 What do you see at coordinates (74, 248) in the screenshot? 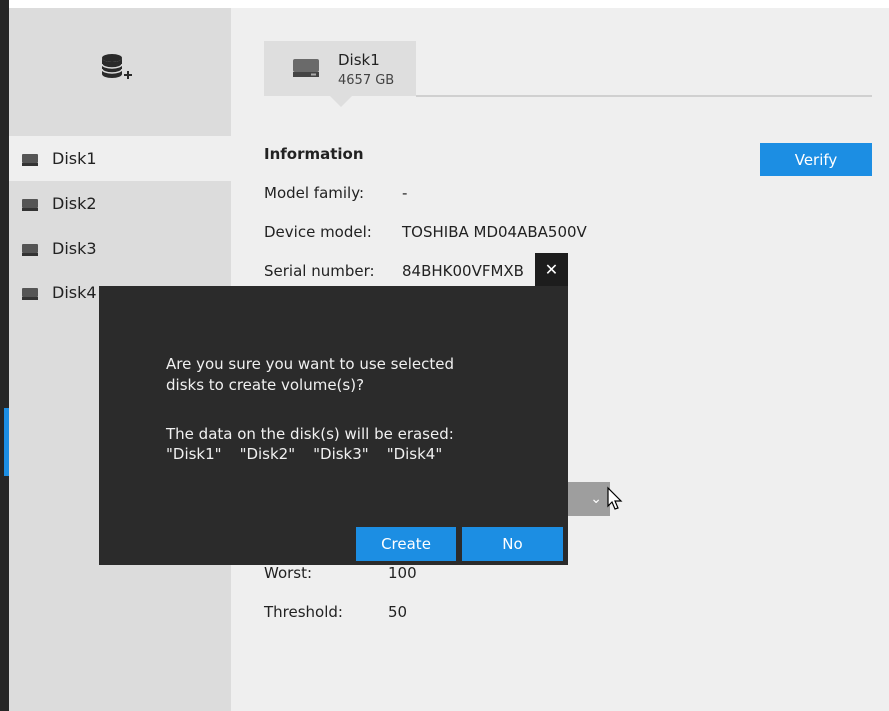
I see `sidebar-item-label: Disk3` at bounding box center [74, 248].